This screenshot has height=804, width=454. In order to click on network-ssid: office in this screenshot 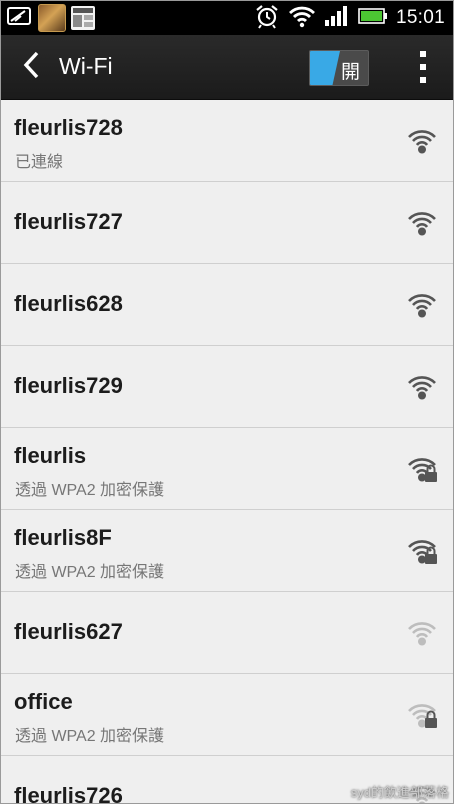, I will do `click(43, 701)`.